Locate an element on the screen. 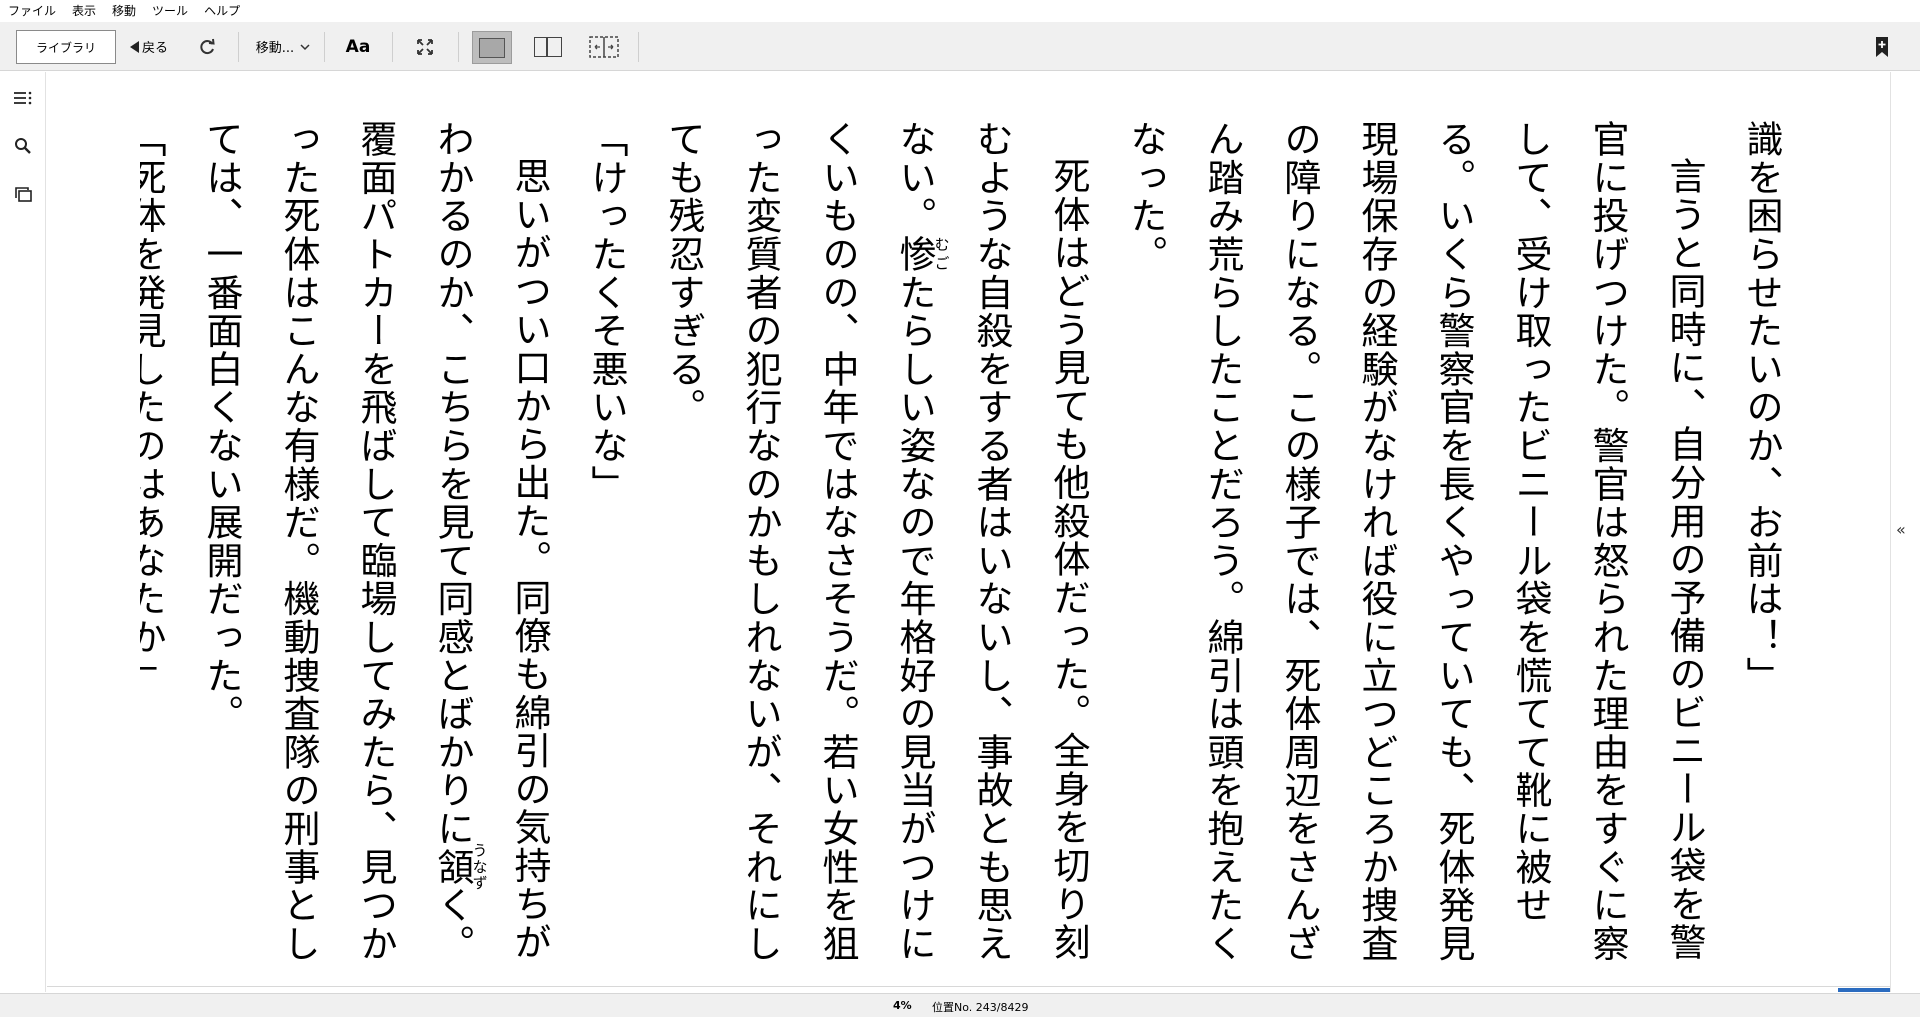 The width and height of the screenshot is (1920, 1017). back-label: 戻る is located at coordinates (154, 48).